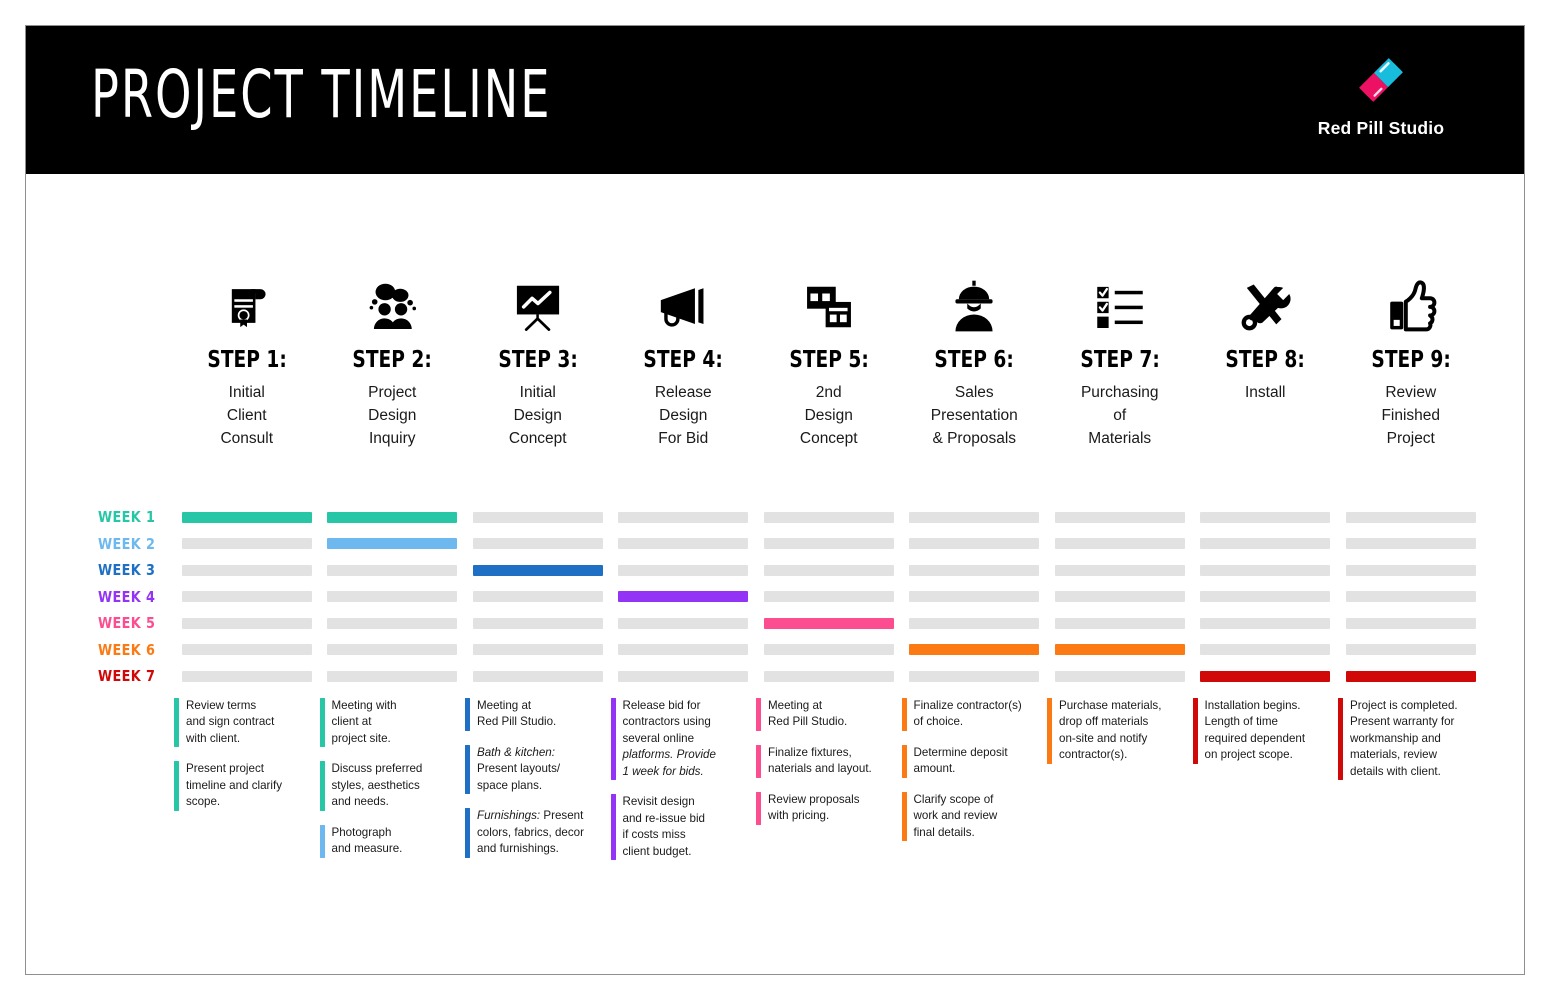  I want to click on step-description: Sales Presentation & Proposals, so click(974, 415).